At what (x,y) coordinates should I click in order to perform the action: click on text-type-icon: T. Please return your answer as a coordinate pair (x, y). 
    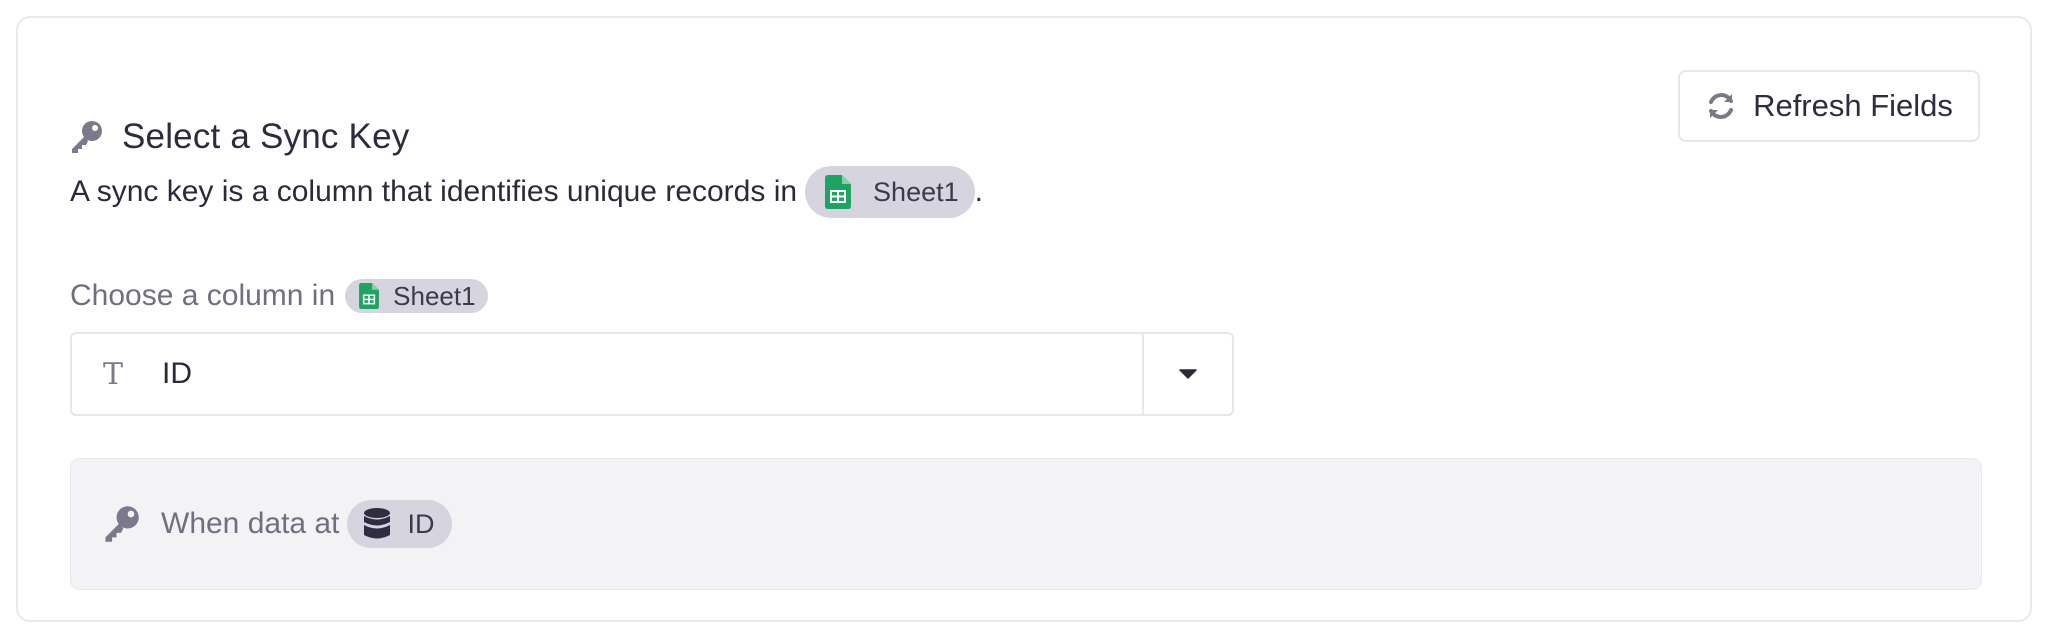
    Looking at the image, I should click on (112, 374).